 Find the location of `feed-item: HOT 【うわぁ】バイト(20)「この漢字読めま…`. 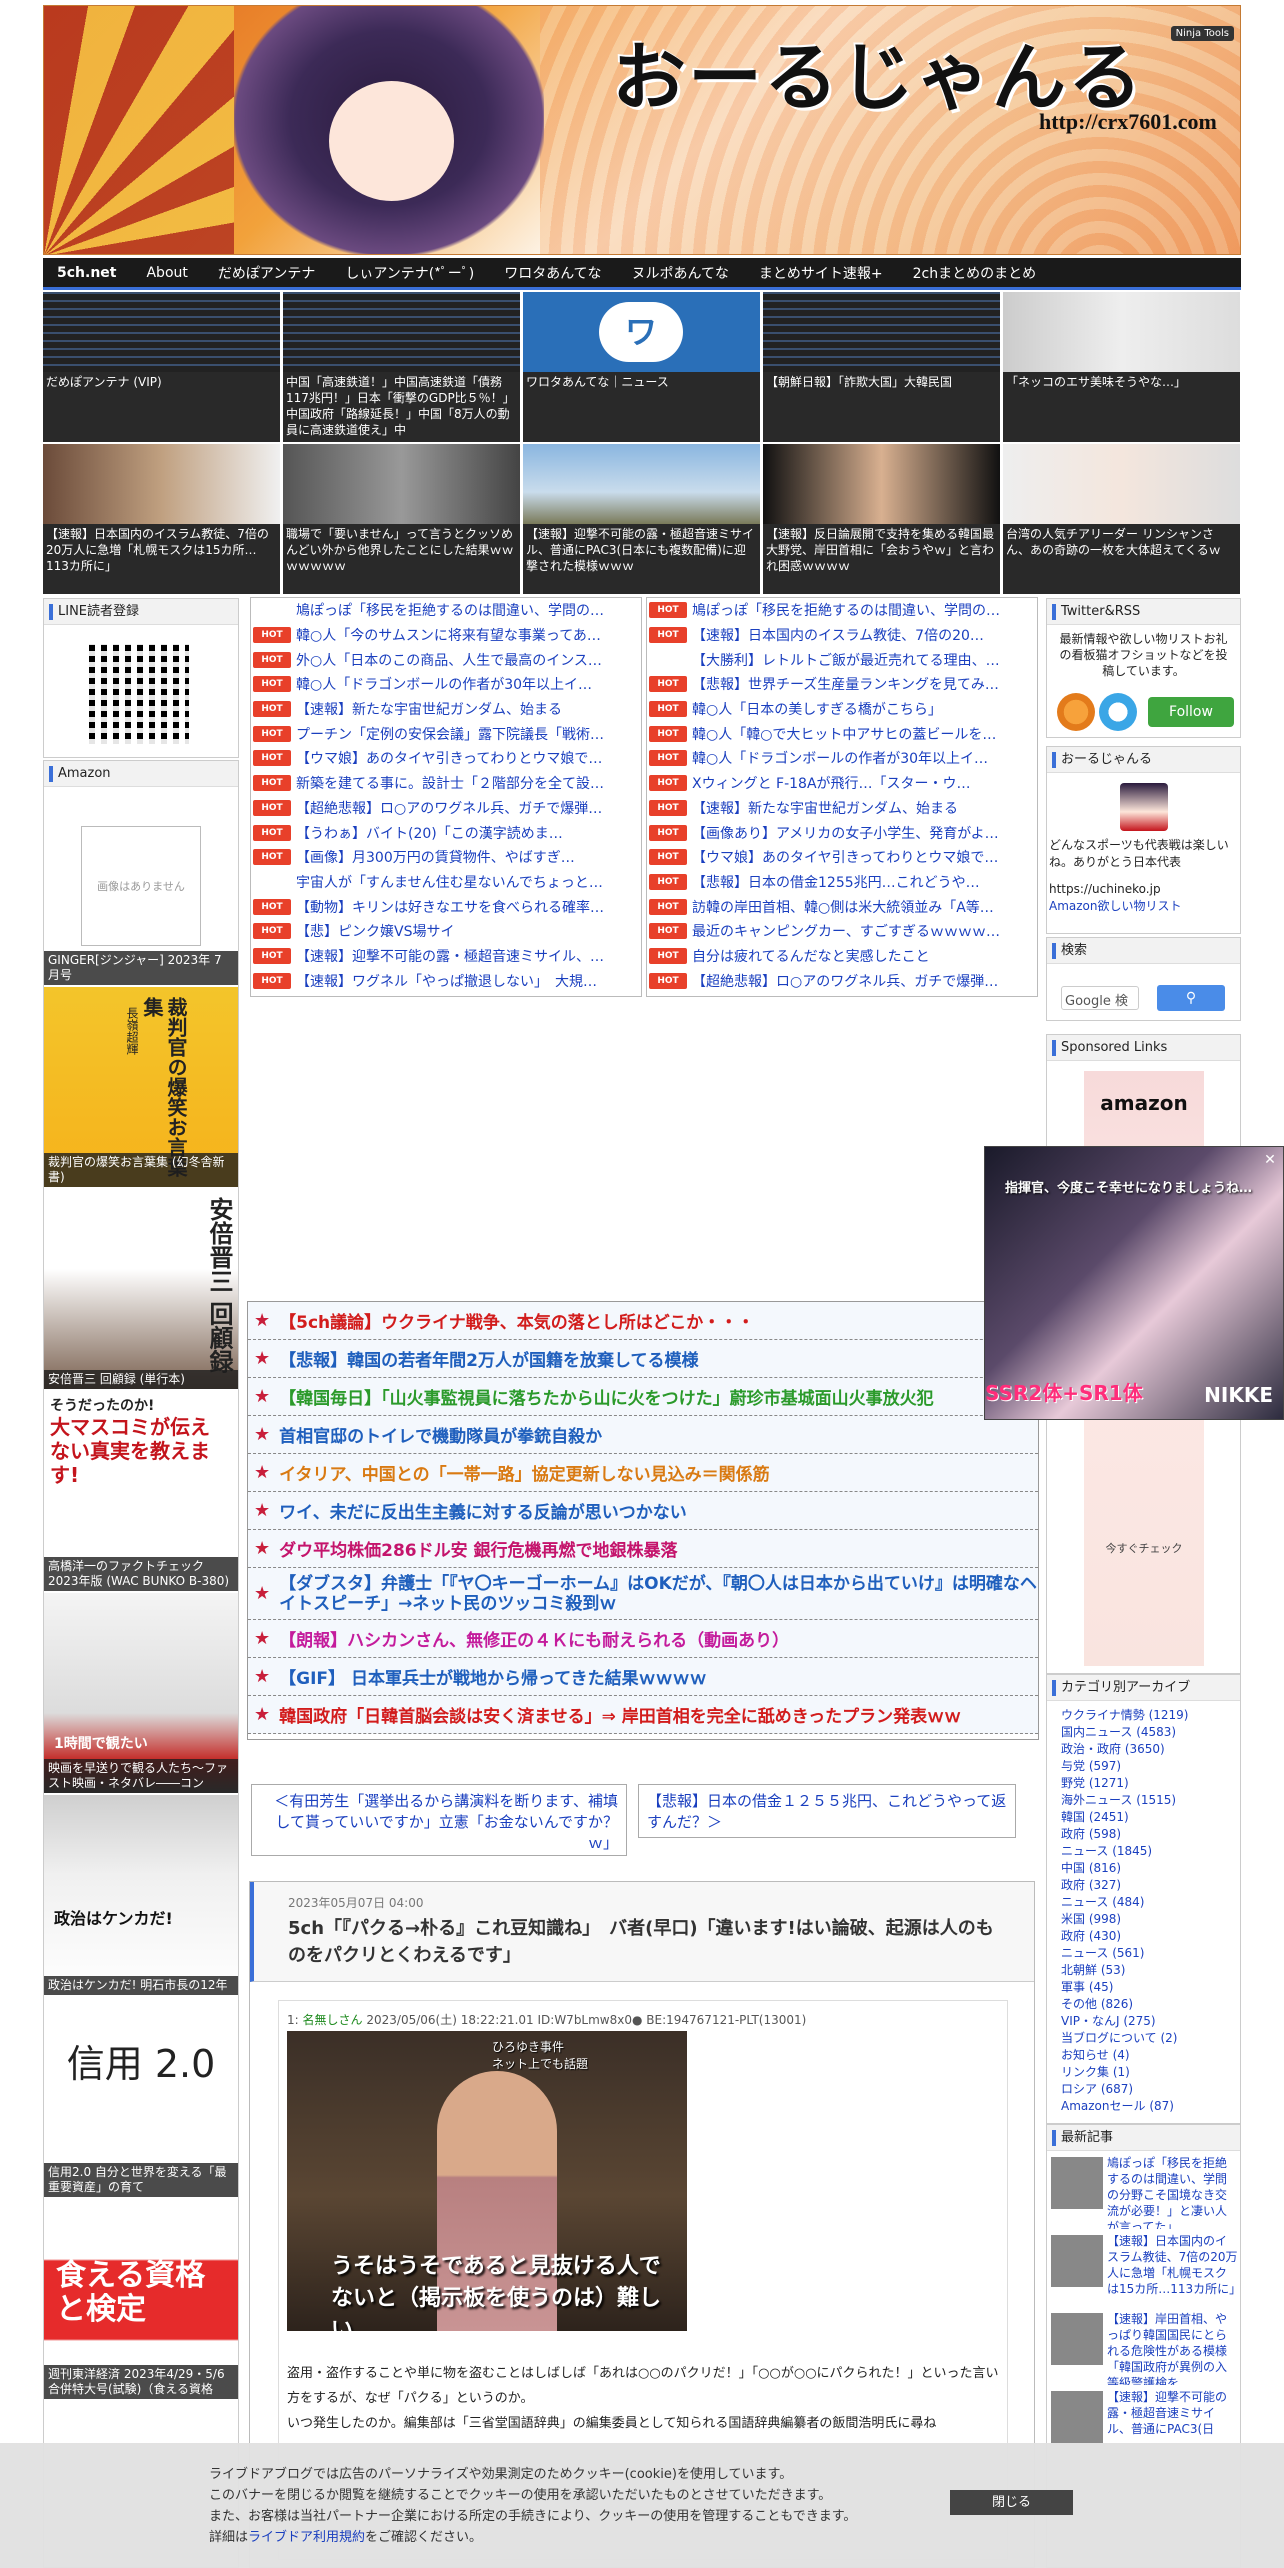

feed-item: HOT 【うわぁ】バイト(20)「この漢字読めま… is located at coordinates (446, 832).